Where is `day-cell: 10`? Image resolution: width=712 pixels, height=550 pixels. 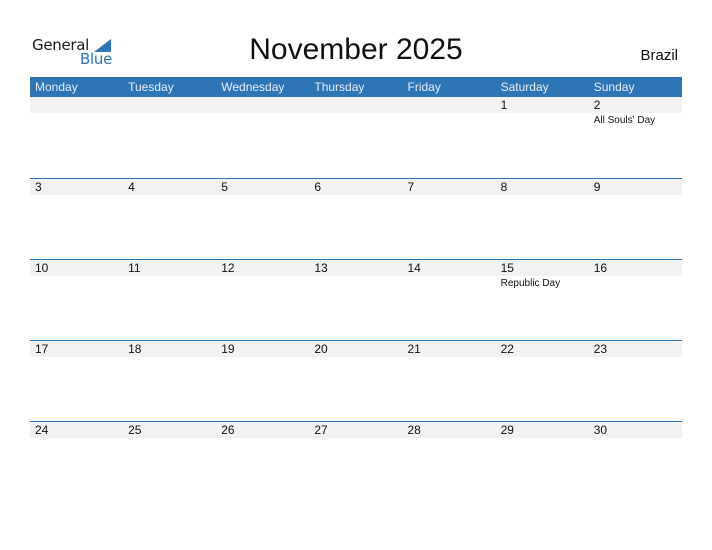
day-cell: 10 is located at coordinates (76, 300).